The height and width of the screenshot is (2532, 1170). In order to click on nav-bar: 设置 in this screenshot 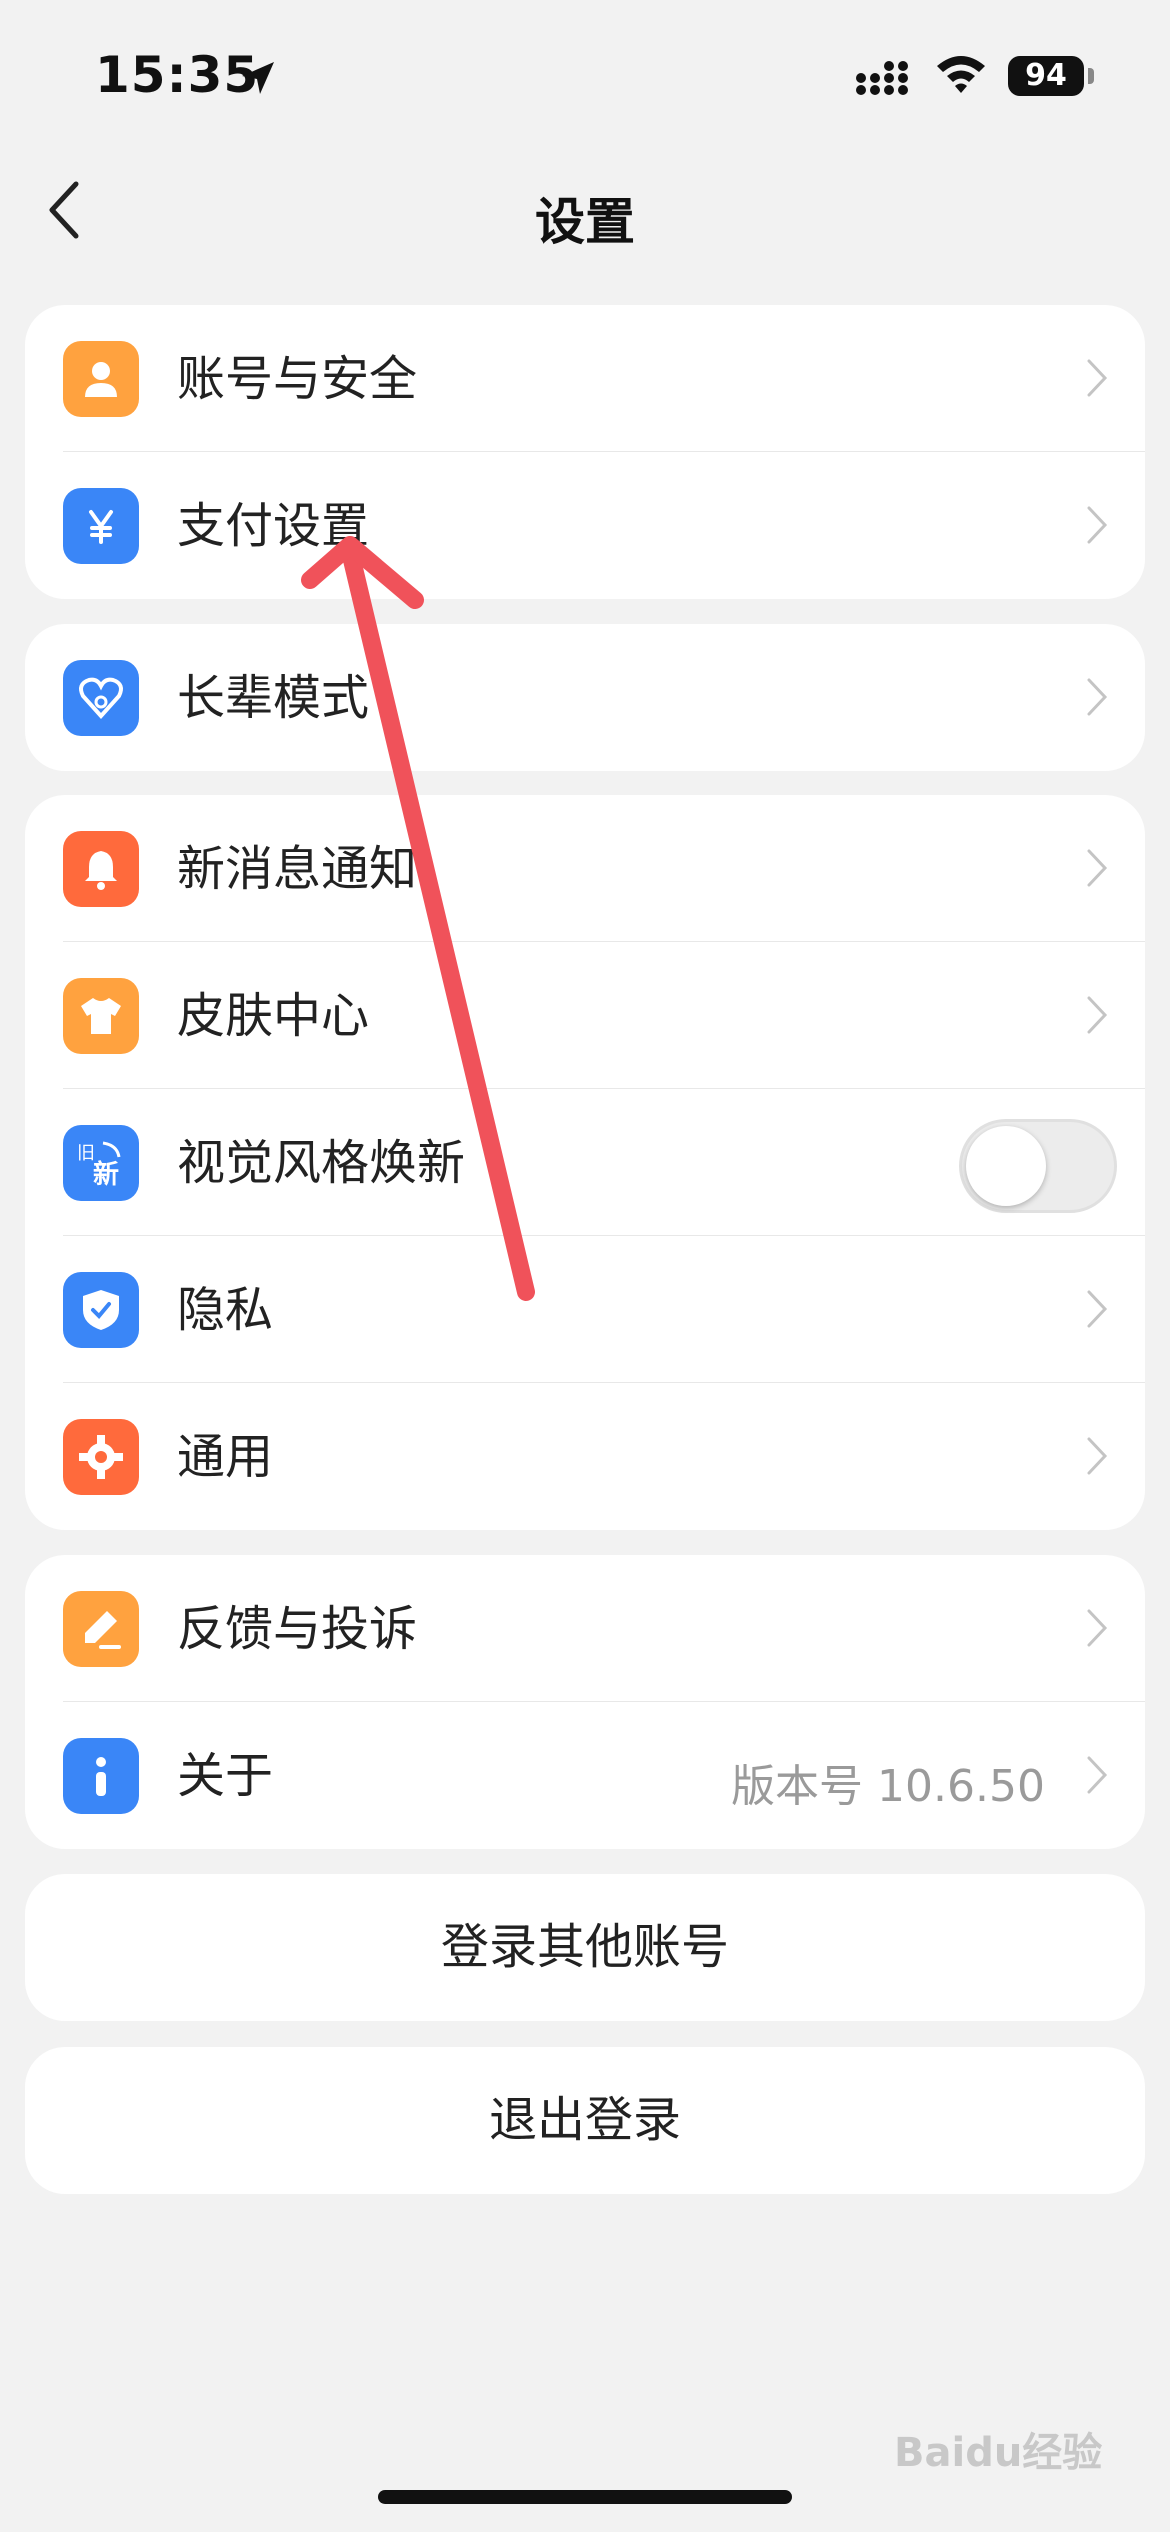, I will do `click(585, 210)`.